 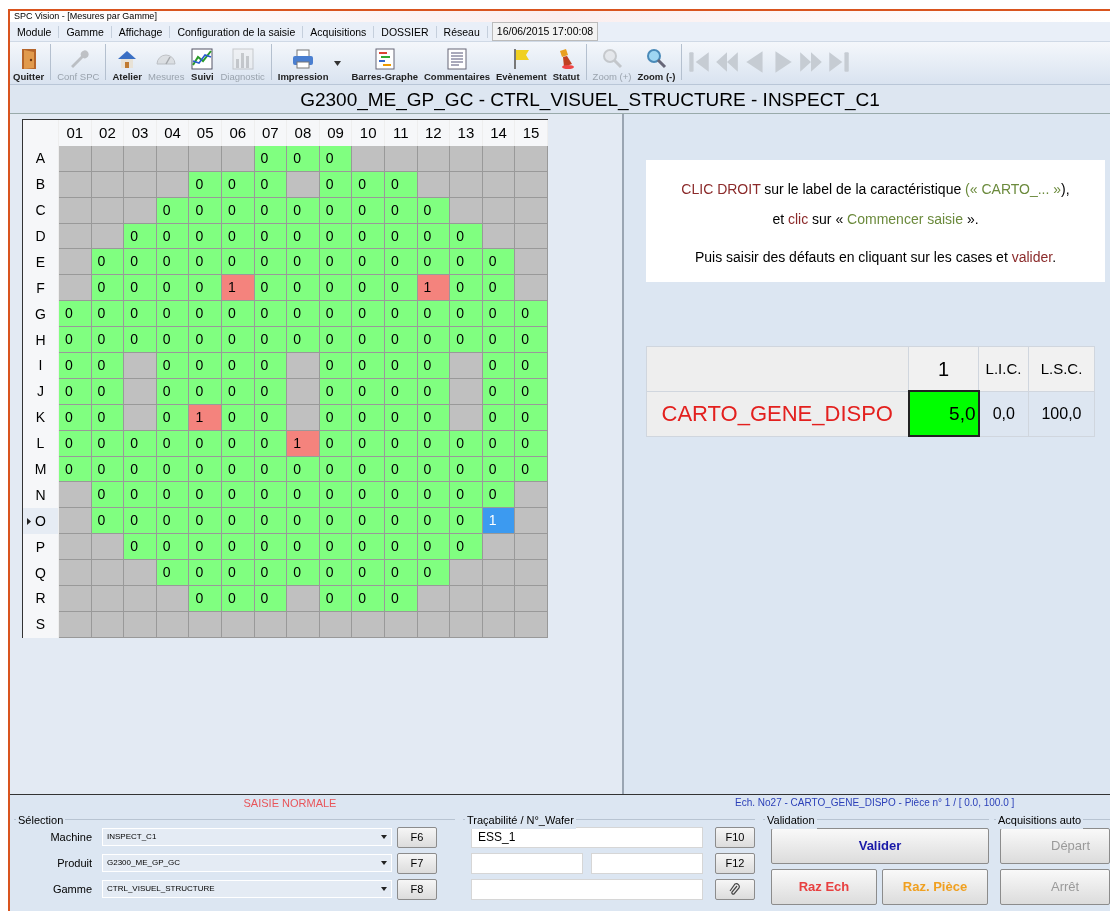 What do you see at coordinates (457, 64) in the screenshot?
I see `toolbar-button: Commentaires` at bounding box center [457, 64].